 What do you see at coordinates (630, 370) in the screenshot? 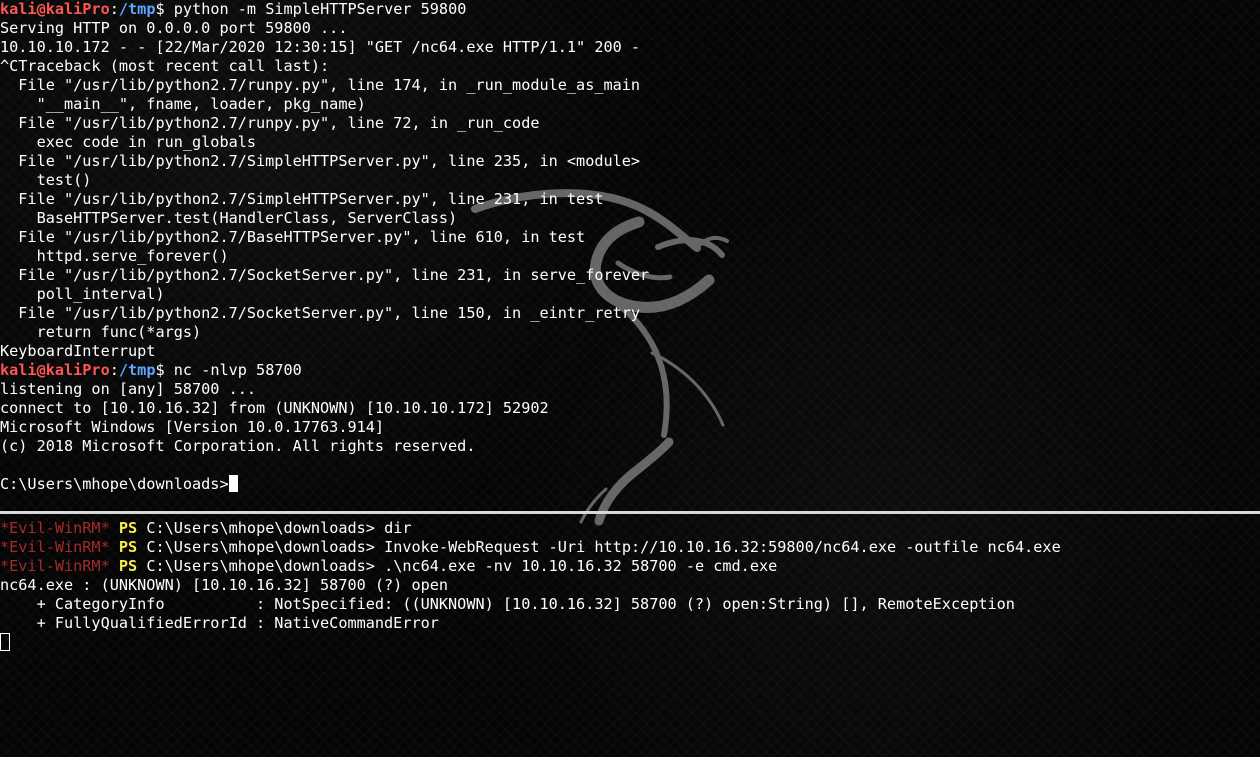
I see `top-line-20: kali@kaliPro:/tmp$ nc -nlvp 58700` at bounding box center [630, 370].